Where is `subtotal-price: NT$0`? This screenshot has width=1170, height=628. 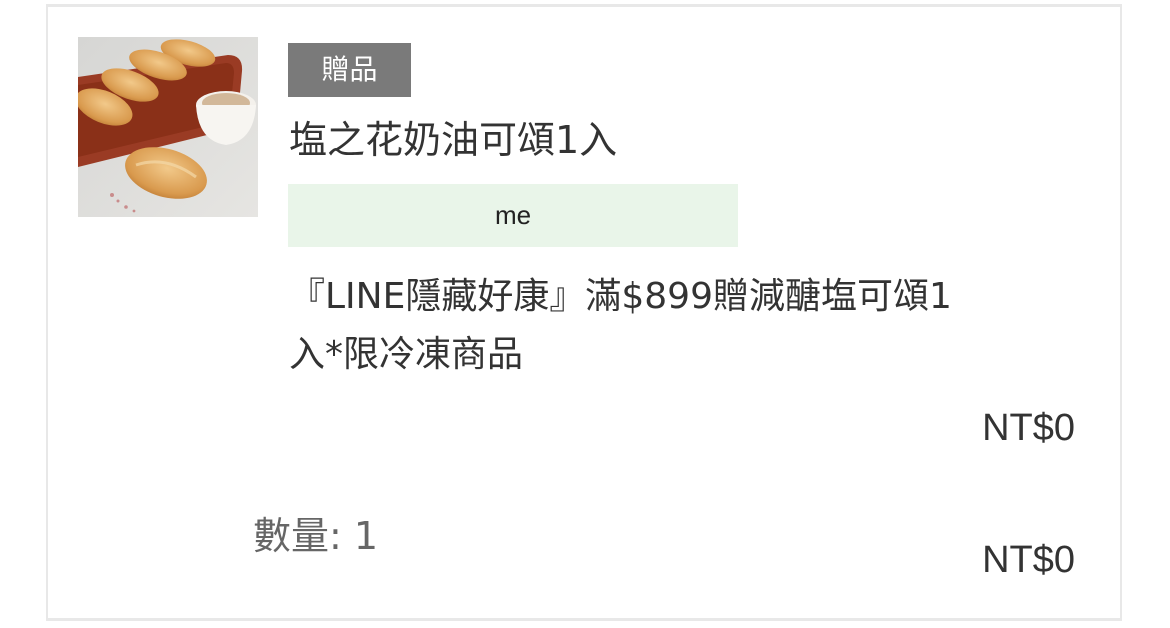 subtotal-price: NT$0 is located at coordinates (1028, 560).